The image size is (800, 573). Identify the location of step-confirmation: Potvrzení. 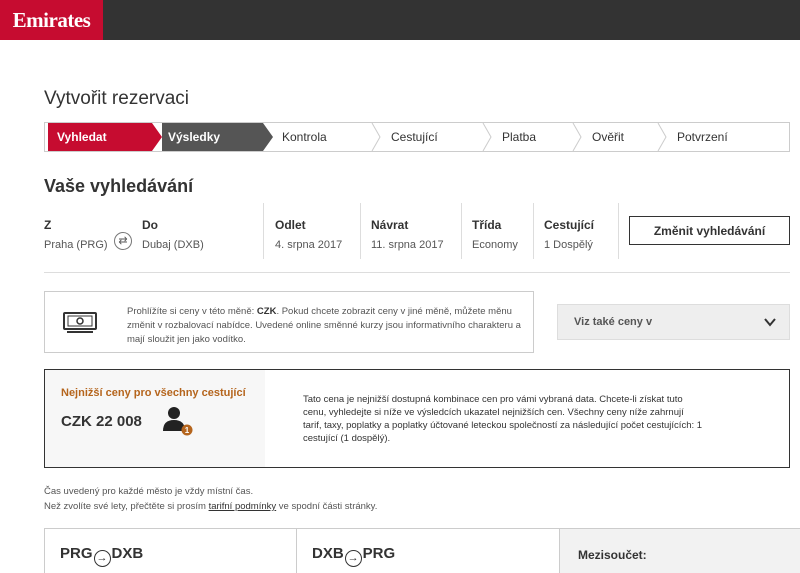
(727, 137).